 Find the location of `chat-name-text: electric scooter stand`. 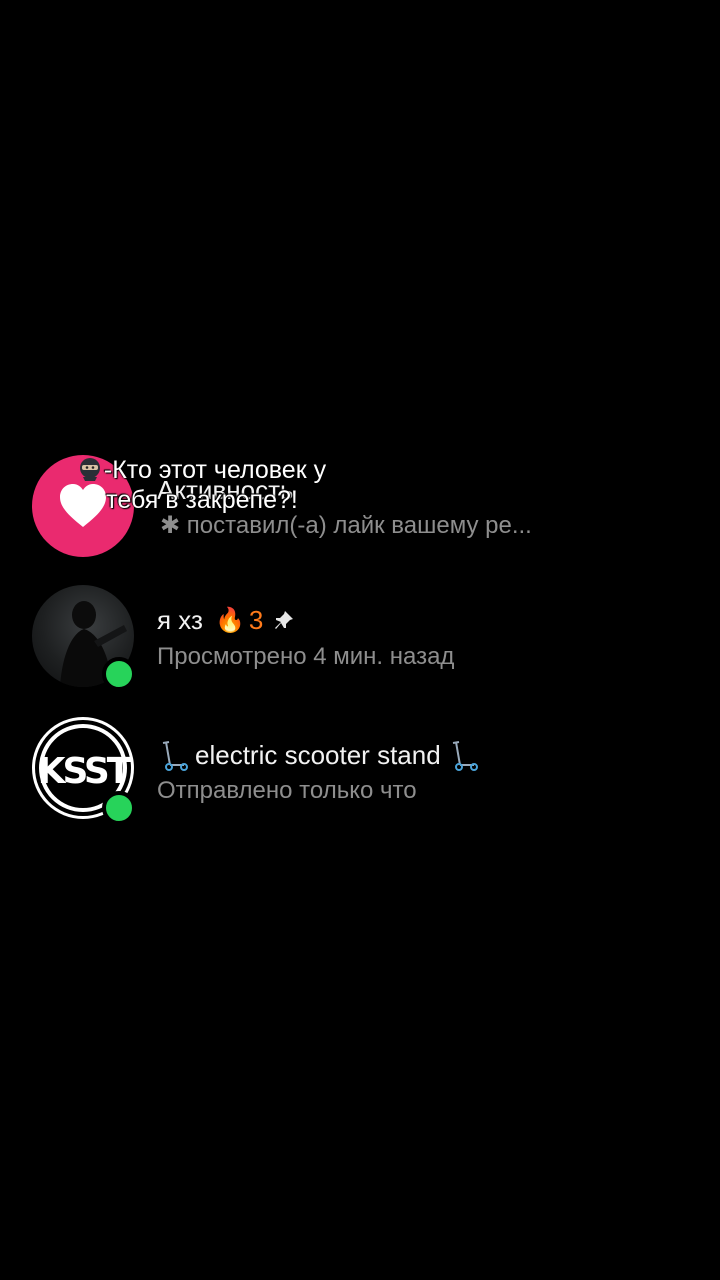

chat-name-text: electric scooter stand is located at coordinates (318, 754).